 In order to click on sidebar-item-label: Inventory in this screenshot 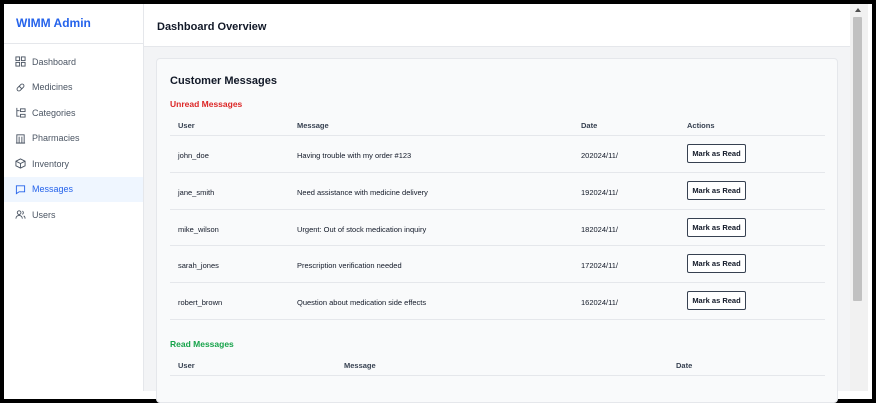, I will do `click(51, 163)`.